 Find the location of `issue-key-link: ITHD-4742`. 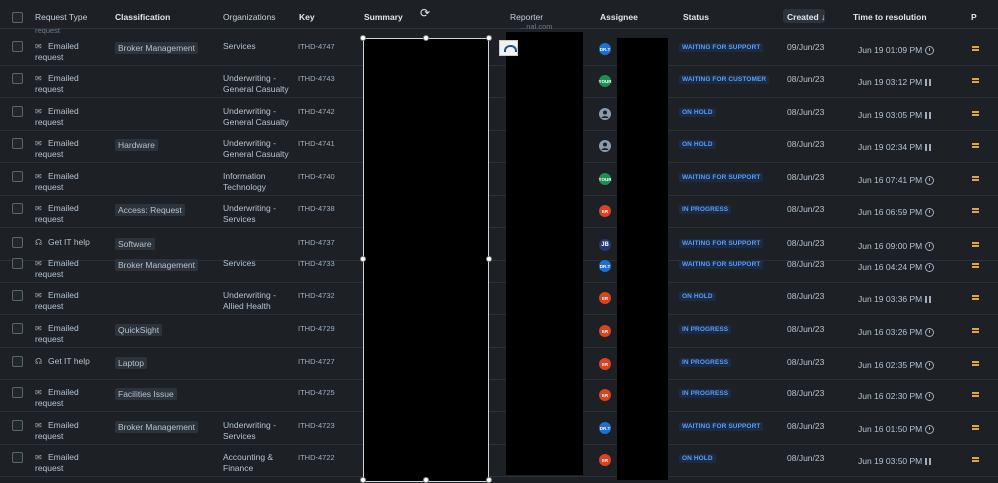

issue-key-link: ITHD-4742 is located at coordinates (316, 111).